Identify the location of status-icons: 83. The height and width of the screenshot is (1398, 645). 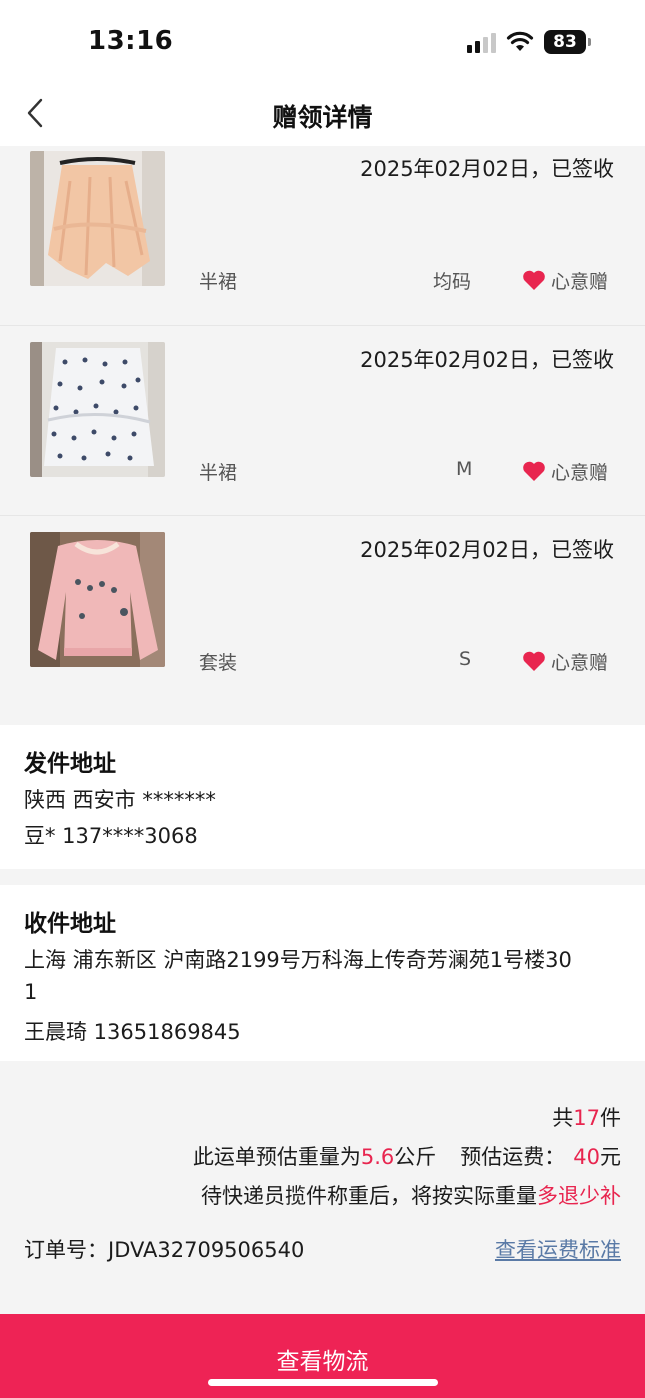
(529, 42).